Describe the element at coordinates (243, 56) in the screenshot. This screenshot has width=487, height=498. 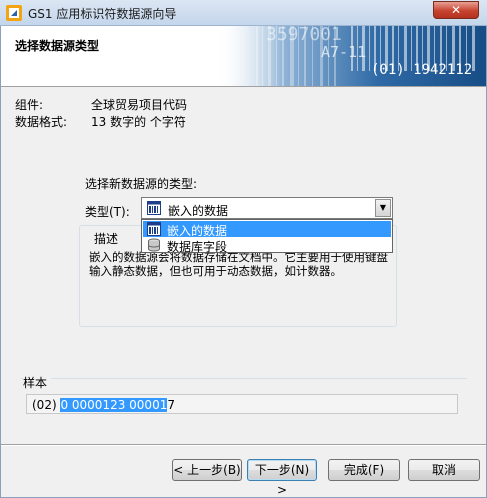
I see `wizard-header: 选择数据源类型 3597001 A7-11 (01) 1942112` at that location.